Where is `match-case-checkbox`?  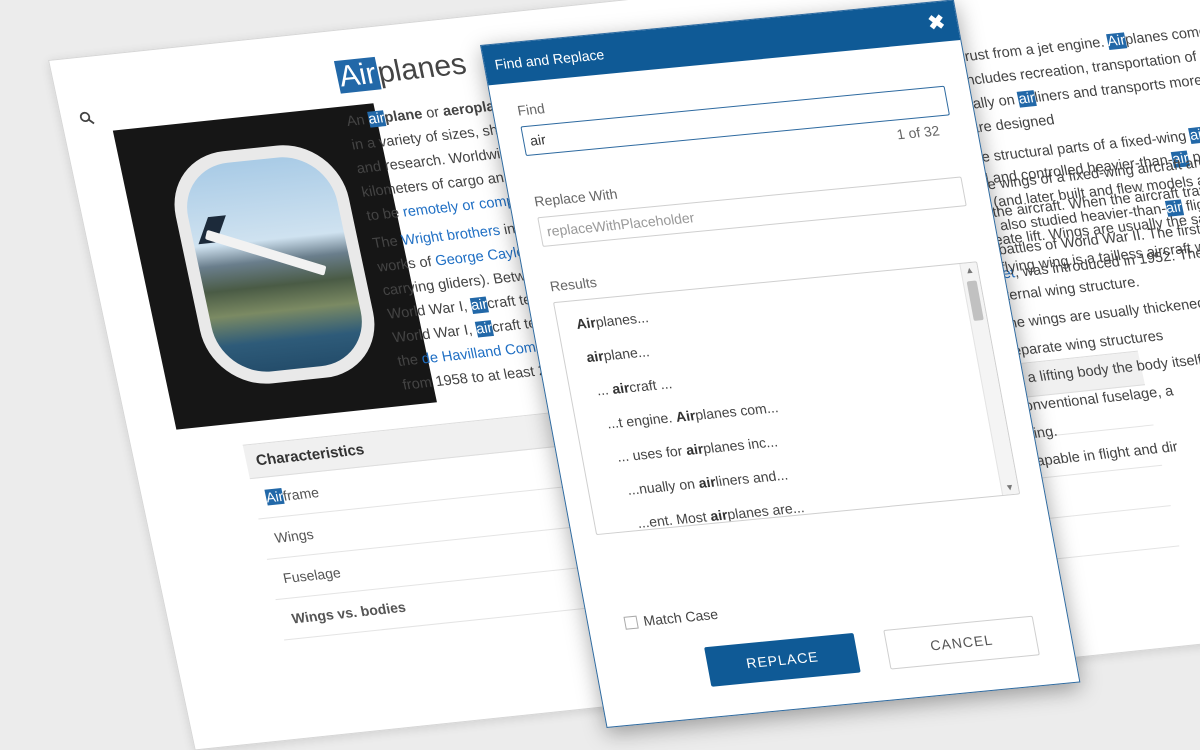
match-case-checkbox is located at coordinates (631, 622).